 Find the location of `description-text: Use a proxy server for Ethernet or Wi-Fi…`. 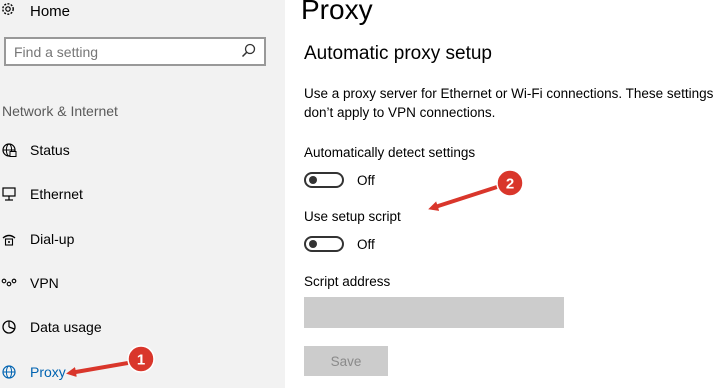

description-text: Use a proxy server for Ethernet or Wi-Fi… is located at coordinates (509, 103).